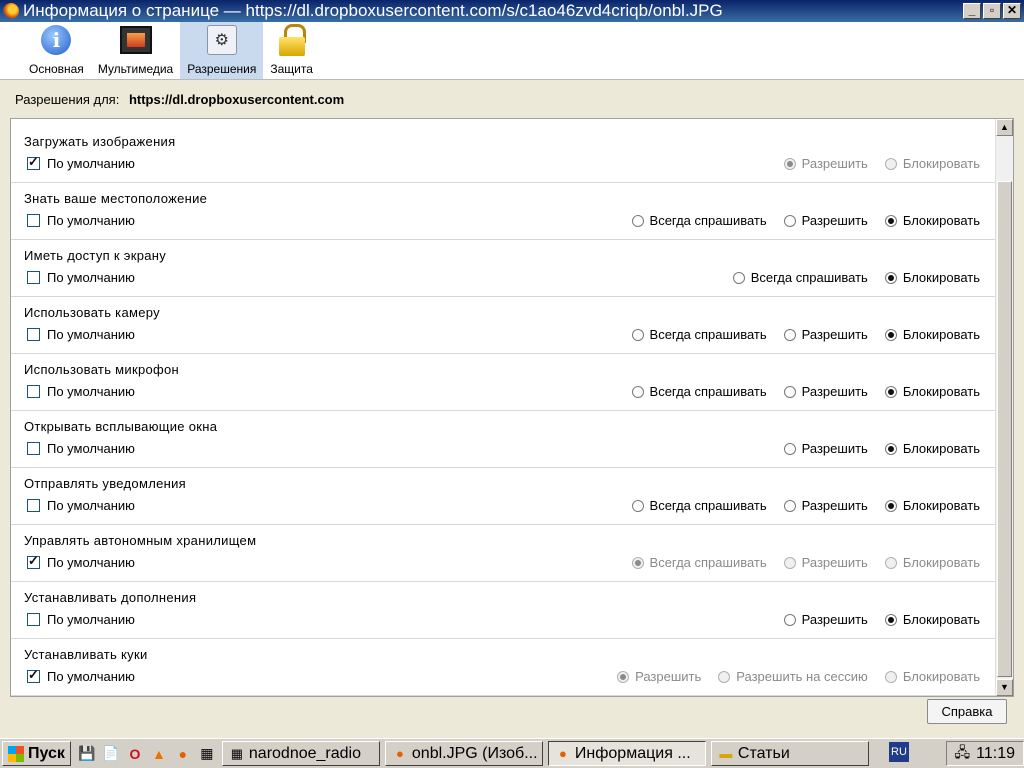  Describe the element at coordinates (1004, 687) in the screenshot. I see `scroll-down-button: ▼` at that location.